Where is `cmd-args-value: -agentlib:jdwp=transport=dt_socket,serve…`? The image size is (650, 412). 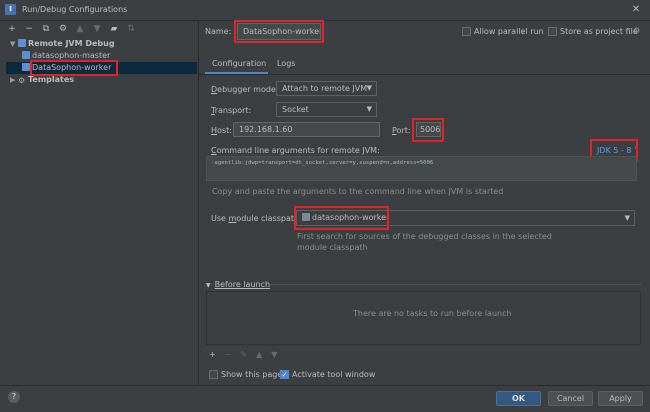
cmd-args-value: -agentlib:jdwp=transport=dt_socket,serve… is located at coordinates (322, 163).